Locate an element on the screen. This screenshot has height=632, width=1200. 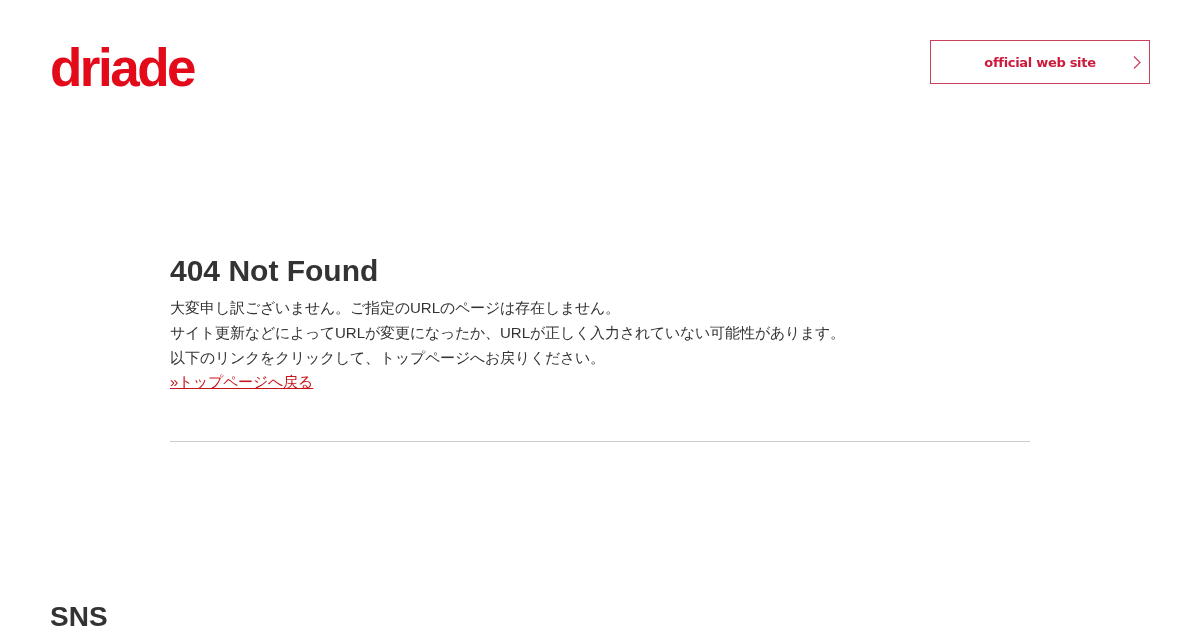
message-text: 大変申し訳ございません。ご指定のURLのページは存在しません。 is located at coordinates (395, 308).